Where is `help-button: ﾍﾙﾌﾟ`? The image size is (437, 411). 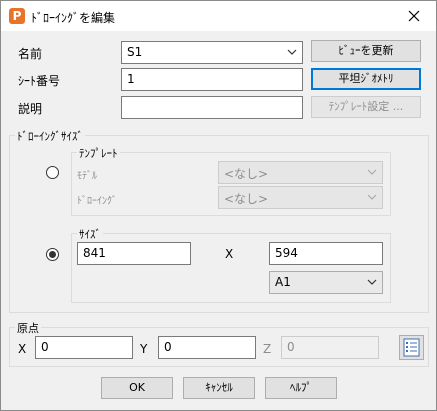 help-button: ﾍﾙﾌﾟ is located at coordinates (301, 388).